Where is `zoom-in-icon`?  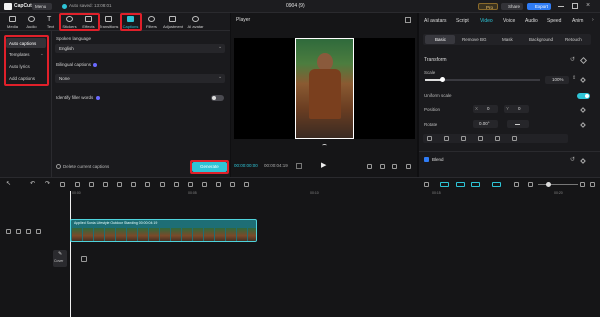 zoom-in-icon is located at coordinates (582, 184).